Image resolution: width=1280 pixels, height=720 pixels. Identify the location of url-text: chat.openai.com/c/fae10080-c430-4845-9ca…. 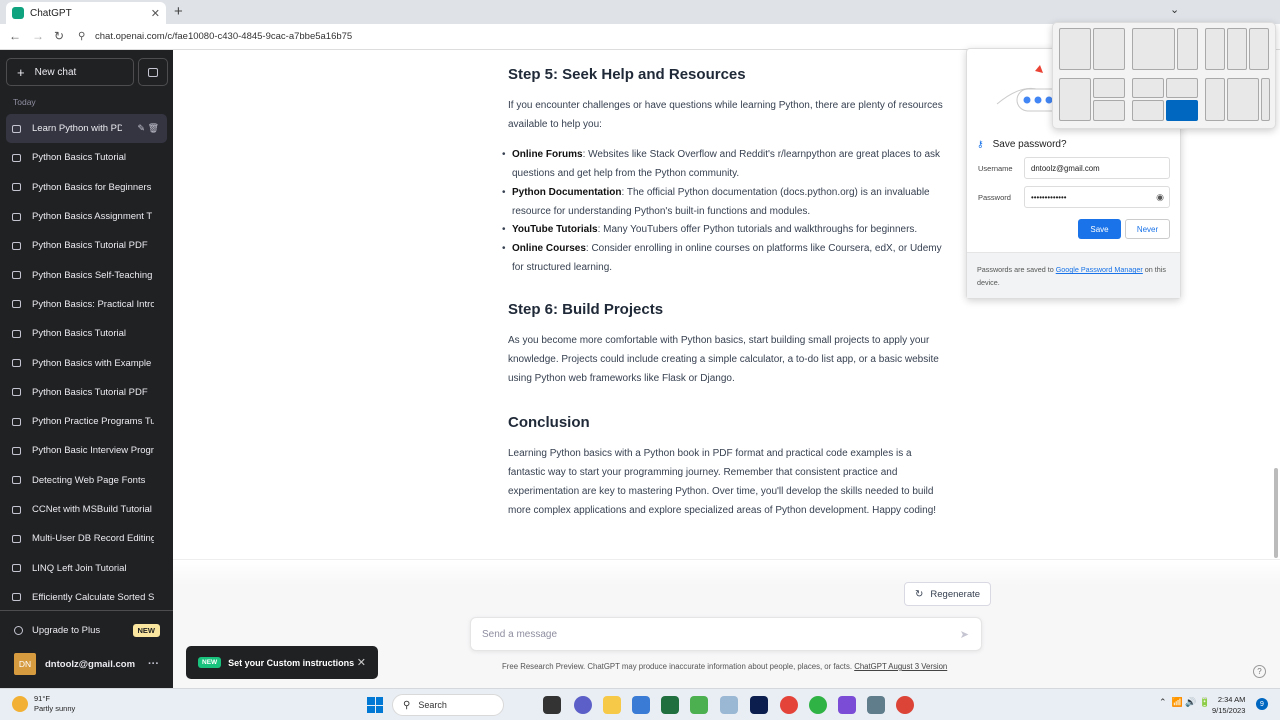
(223, 36).